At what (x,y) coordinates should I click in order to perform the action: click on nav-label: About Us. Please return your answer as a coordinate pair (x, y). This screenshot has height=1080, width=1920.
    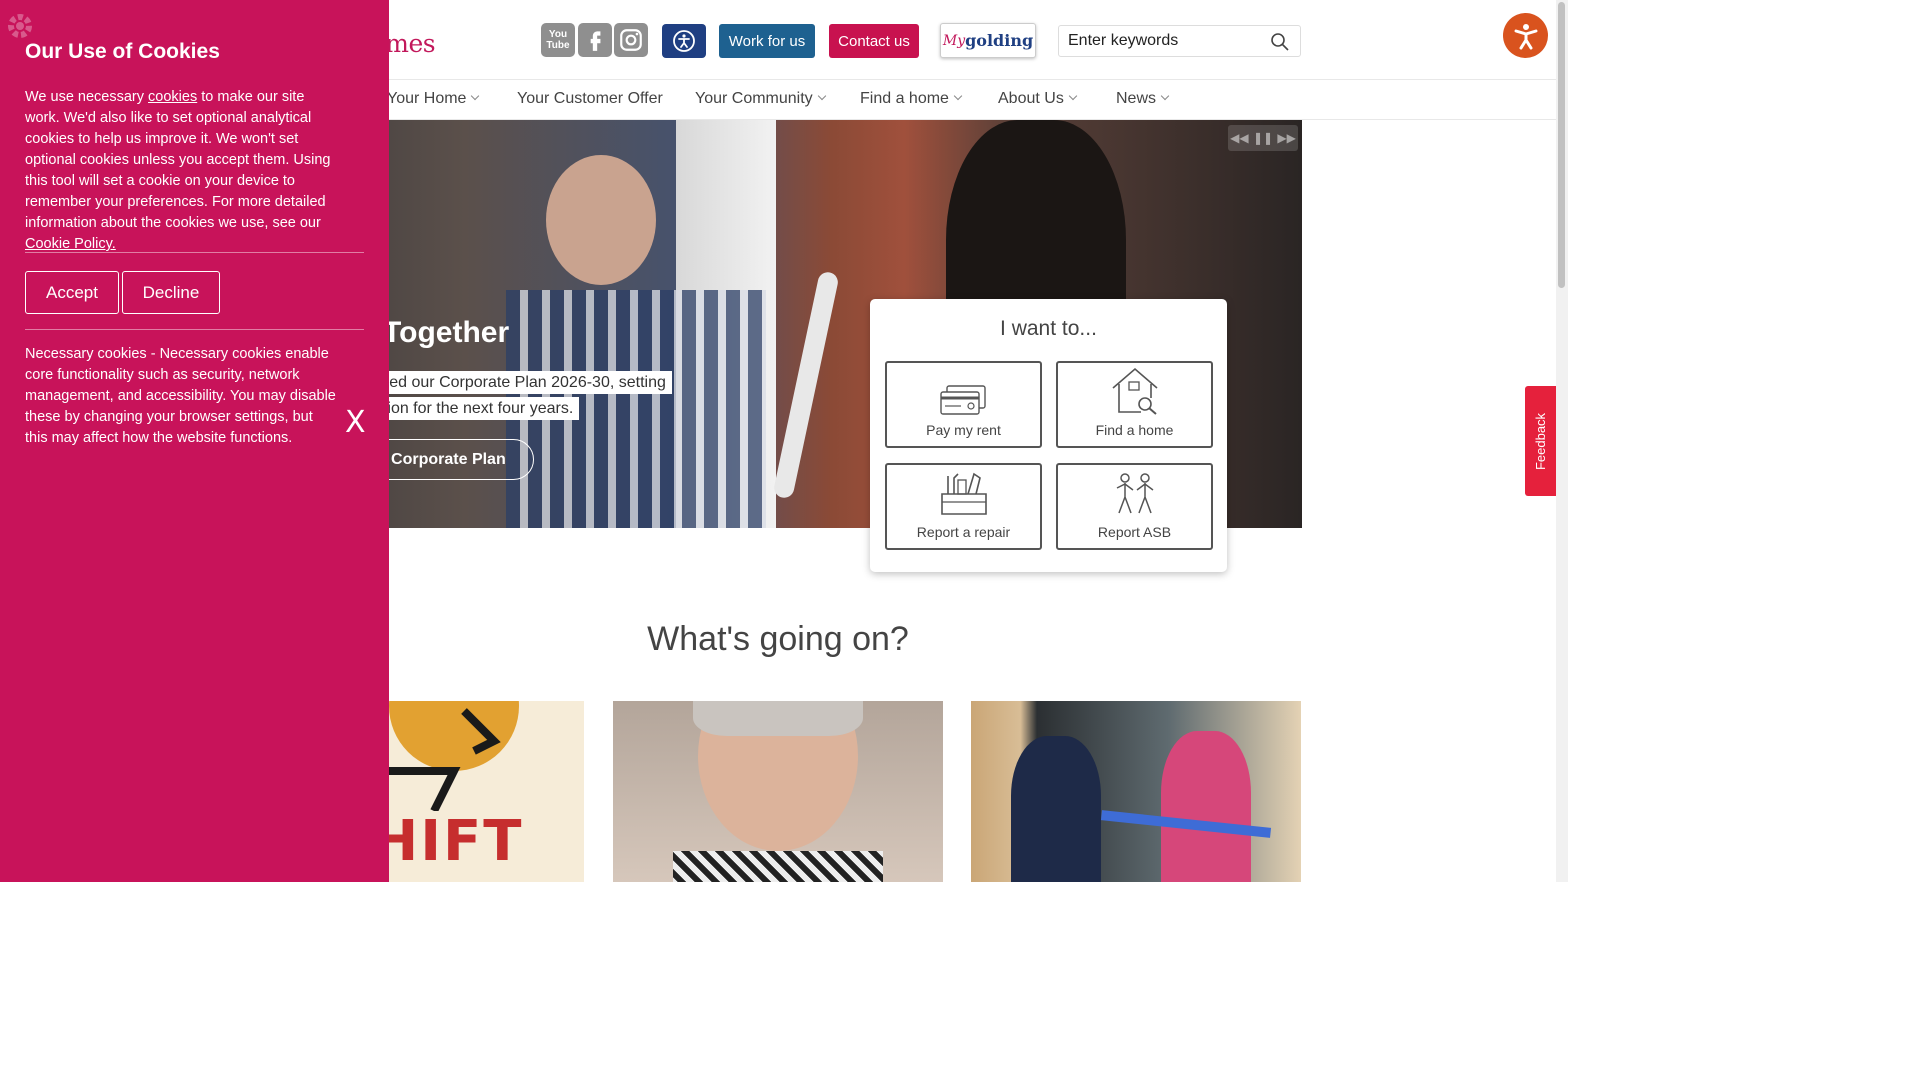
    Looking at the image, I should click on (1031, 98).